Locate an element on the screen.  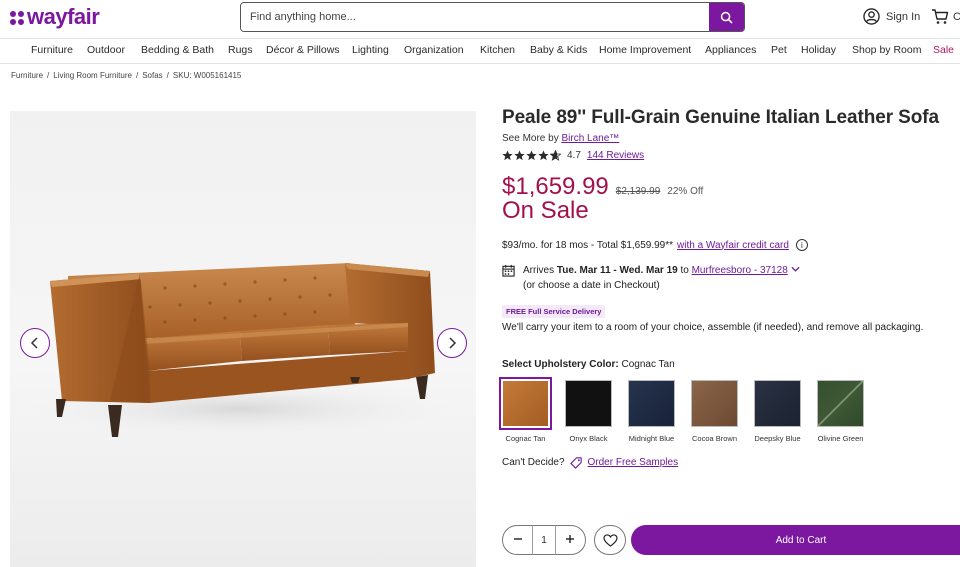
arrives-to: to is located at coordinates (684, 270).